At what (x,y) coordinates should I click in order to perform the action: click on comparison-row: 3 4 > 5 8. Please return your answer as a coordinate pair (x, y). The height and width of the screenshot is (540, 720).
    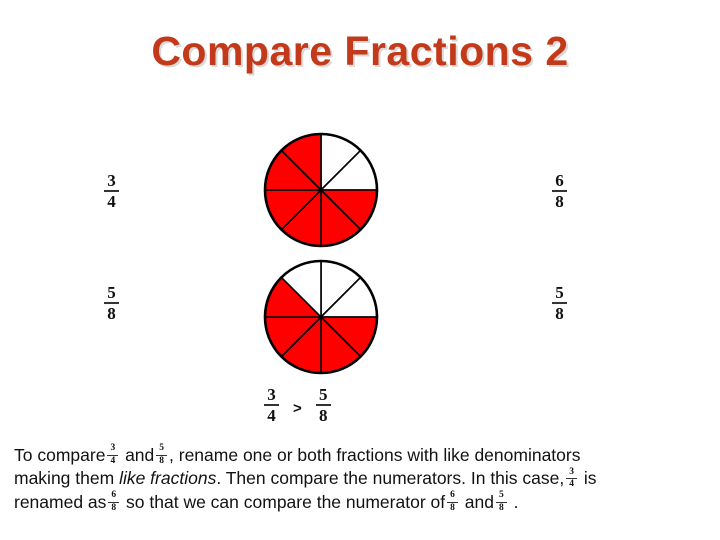
    Looking at the image, I should click on (297, 405).